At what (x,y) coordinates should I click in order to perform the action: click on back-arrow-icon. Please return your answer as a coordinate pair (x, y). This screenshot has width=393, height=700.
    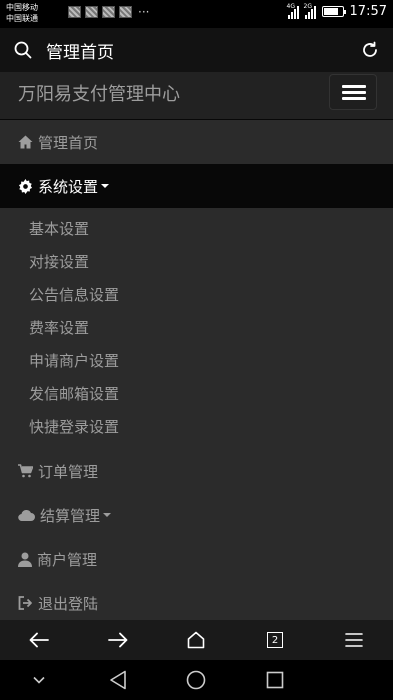
    Looking at the image, I should click on (39, 640).